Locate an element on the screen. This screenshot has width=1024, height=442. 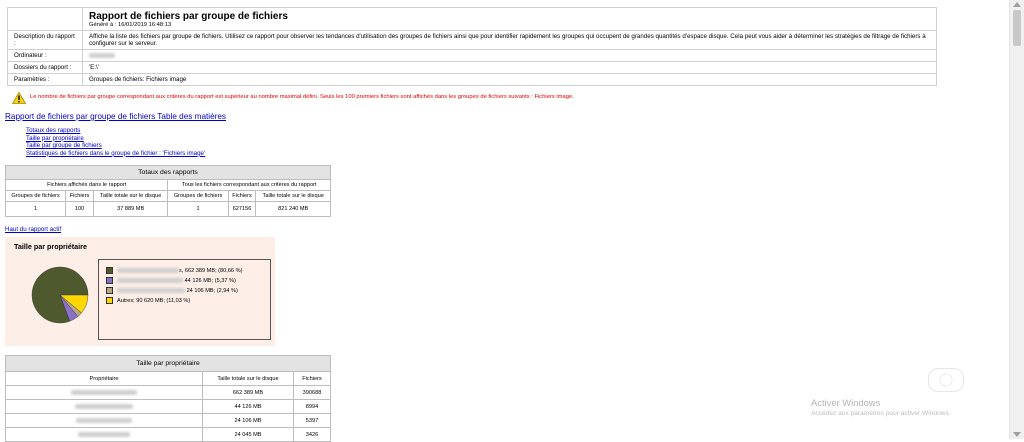
vertical-scrollbar is located at coordinates (1016, 219).